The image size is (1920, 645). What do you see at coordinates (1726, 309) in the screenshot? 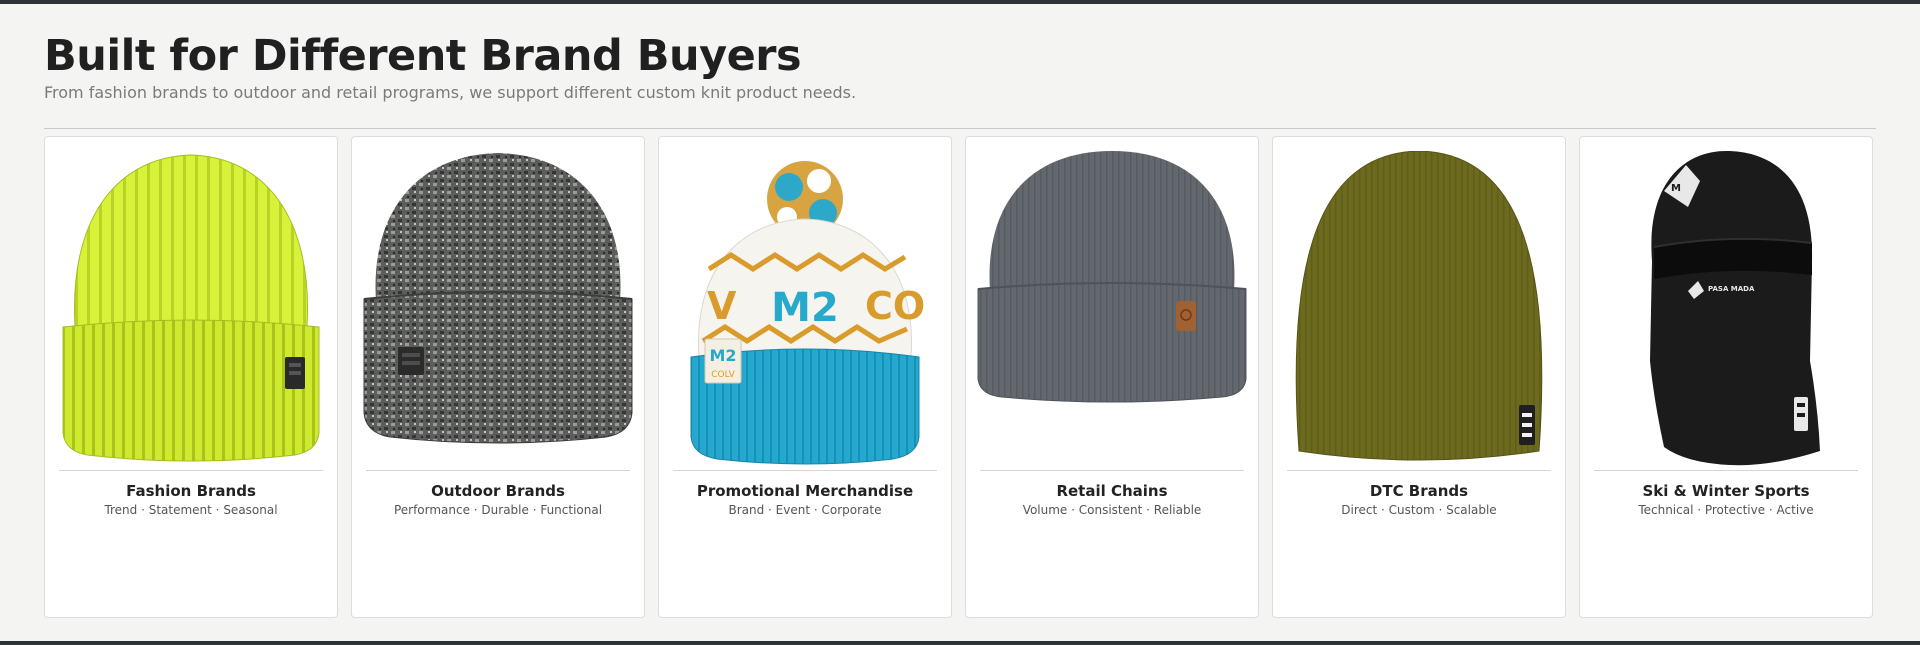
I see `black-balaclava-image: M PASA MADA` at bounding box center [1726, 309].